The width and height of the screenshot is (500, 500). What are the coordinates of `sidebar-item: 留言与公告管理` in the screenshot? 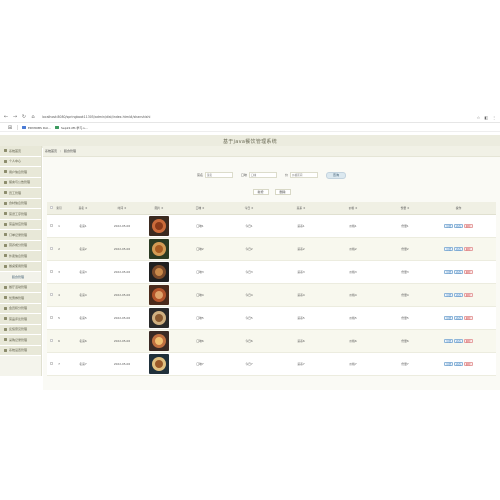 It's located at (20, 182).